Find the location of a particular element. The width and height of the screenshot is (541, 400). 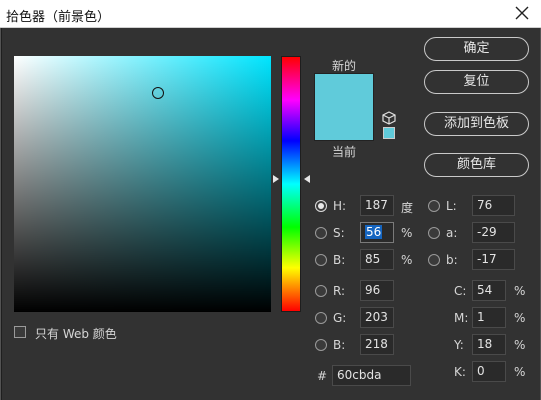

window-title: 拾色器（前景色） is located at coordinates (58, 17).